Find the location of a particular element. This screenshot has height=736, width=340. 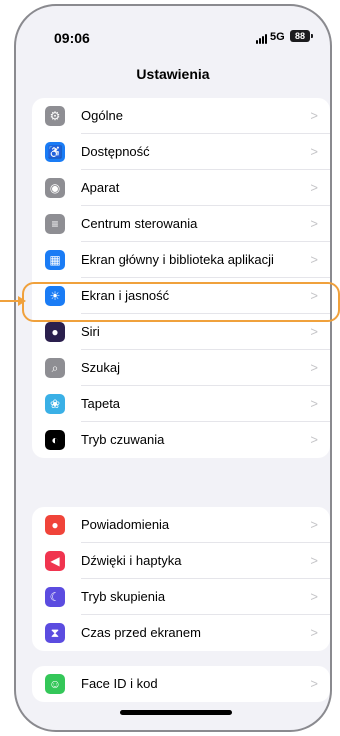

highlight-outline is located at coordinates (181, 302).